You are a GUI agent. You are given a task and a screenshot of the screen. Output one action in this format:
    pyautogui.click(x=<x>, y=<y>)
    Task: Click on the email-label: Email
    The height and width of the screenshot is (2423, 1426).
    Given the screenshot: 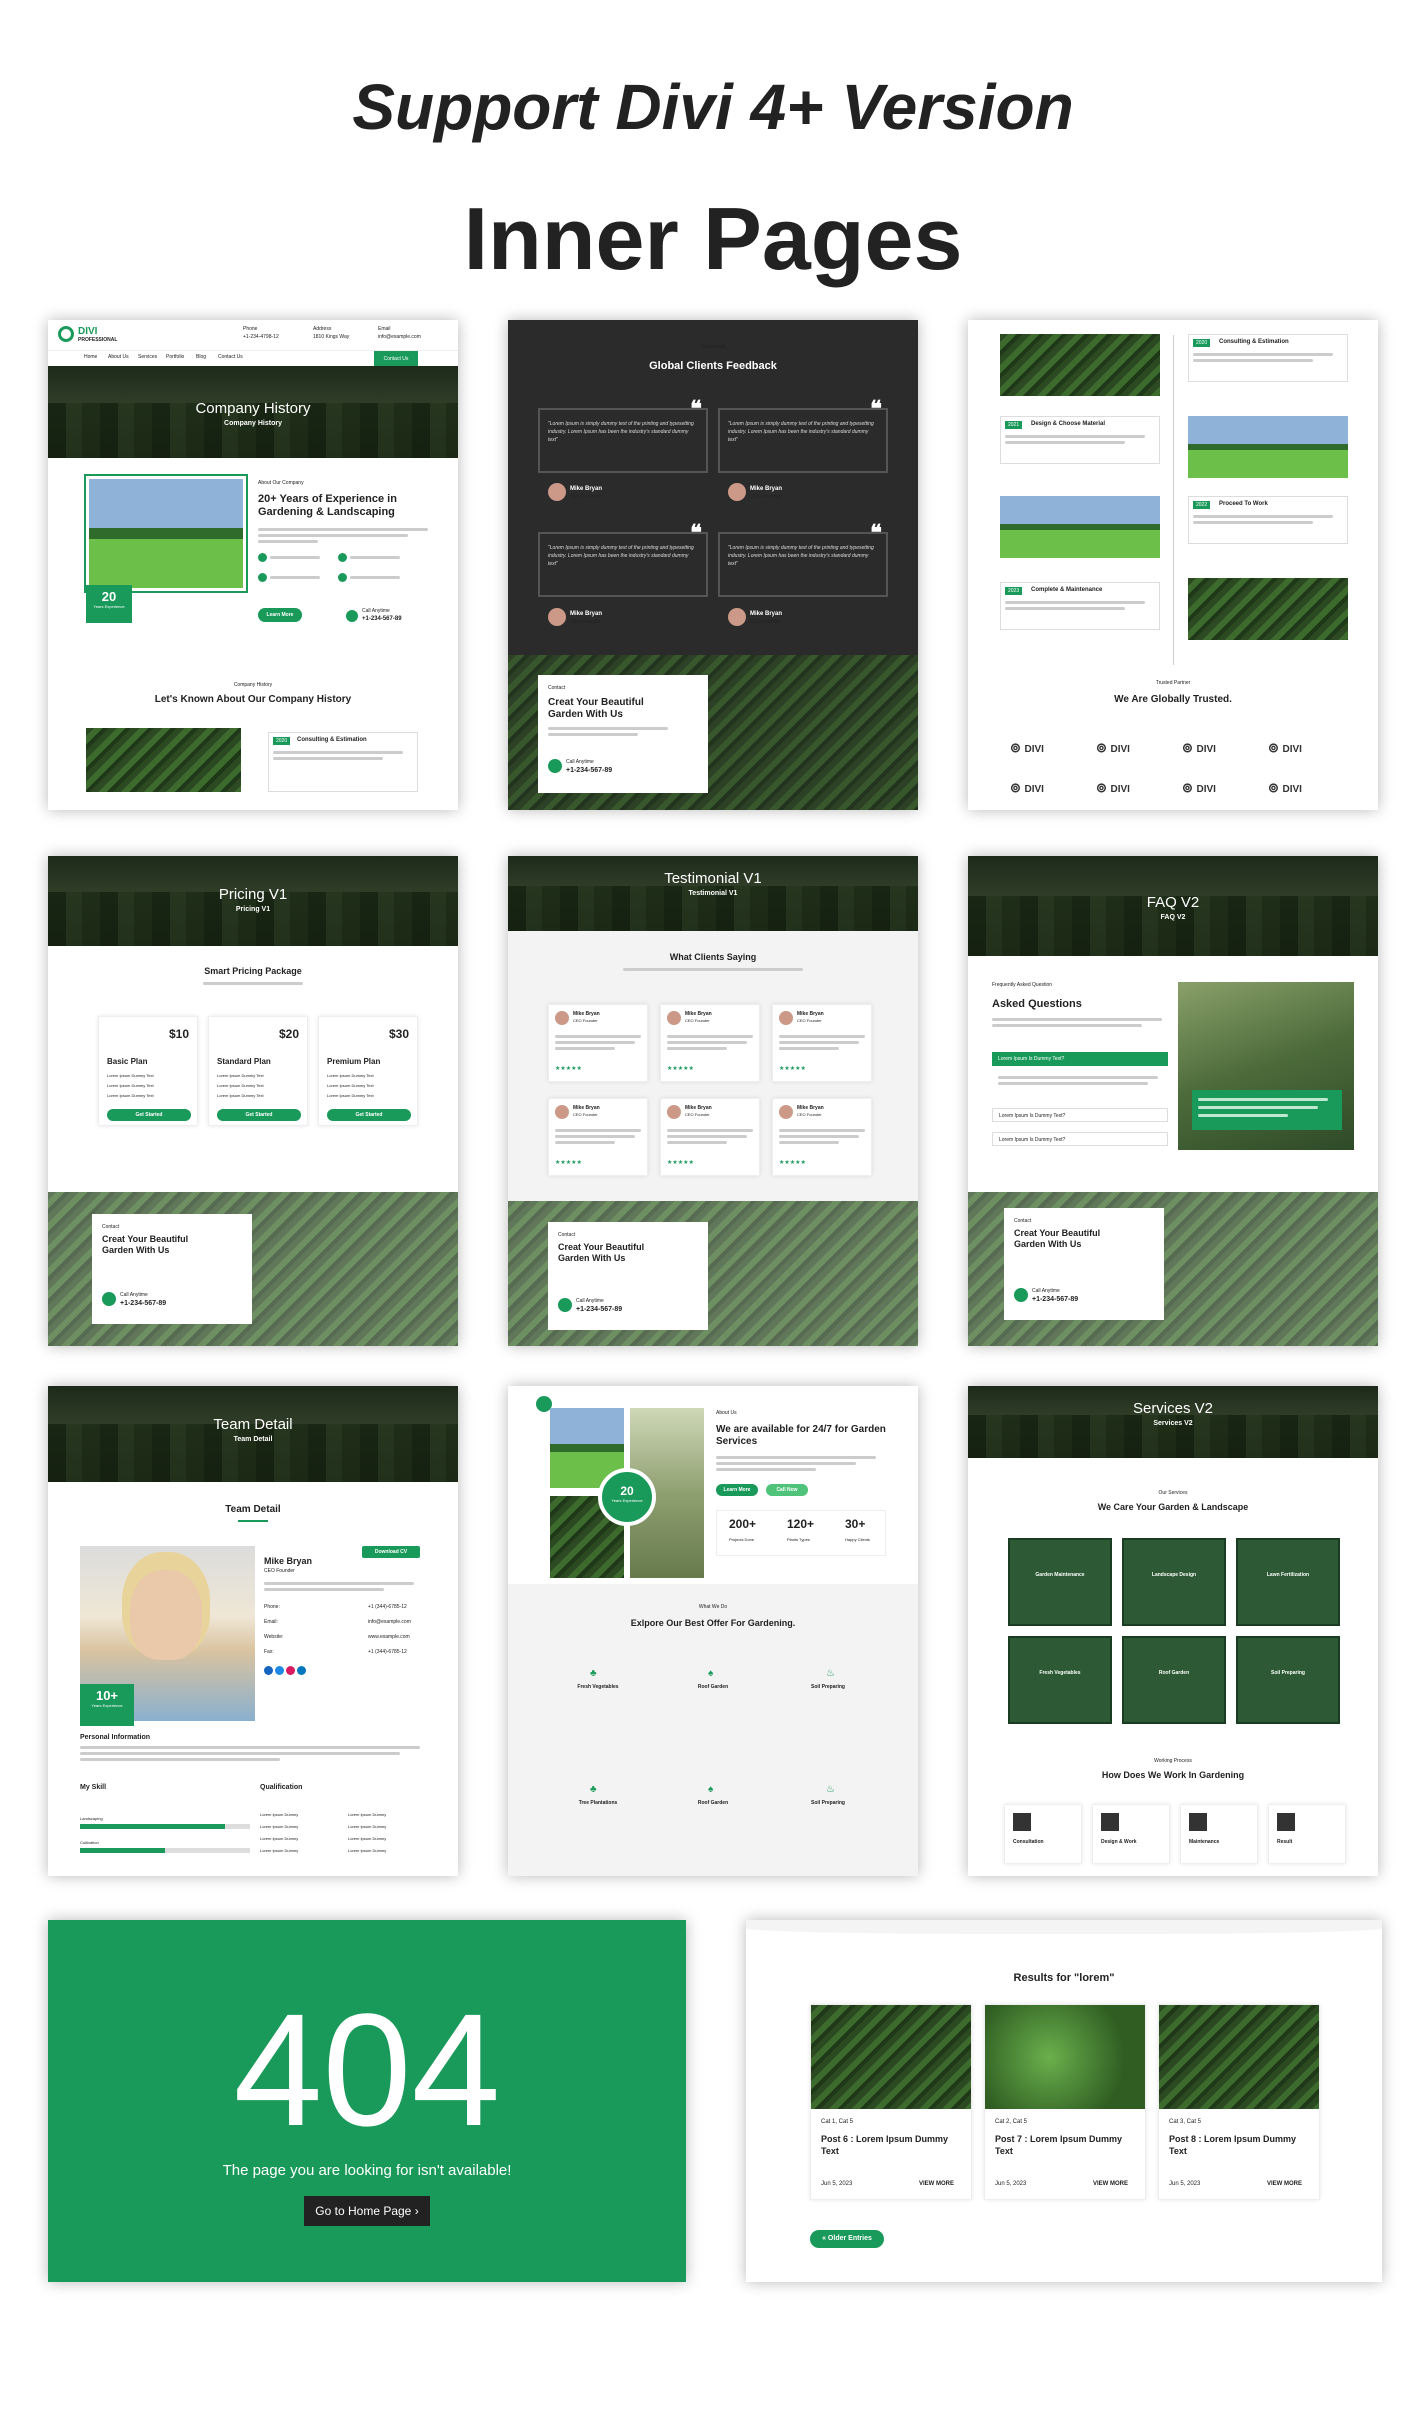 What is the action you would take?
    pyautogui.click(x=384, y=329)
    